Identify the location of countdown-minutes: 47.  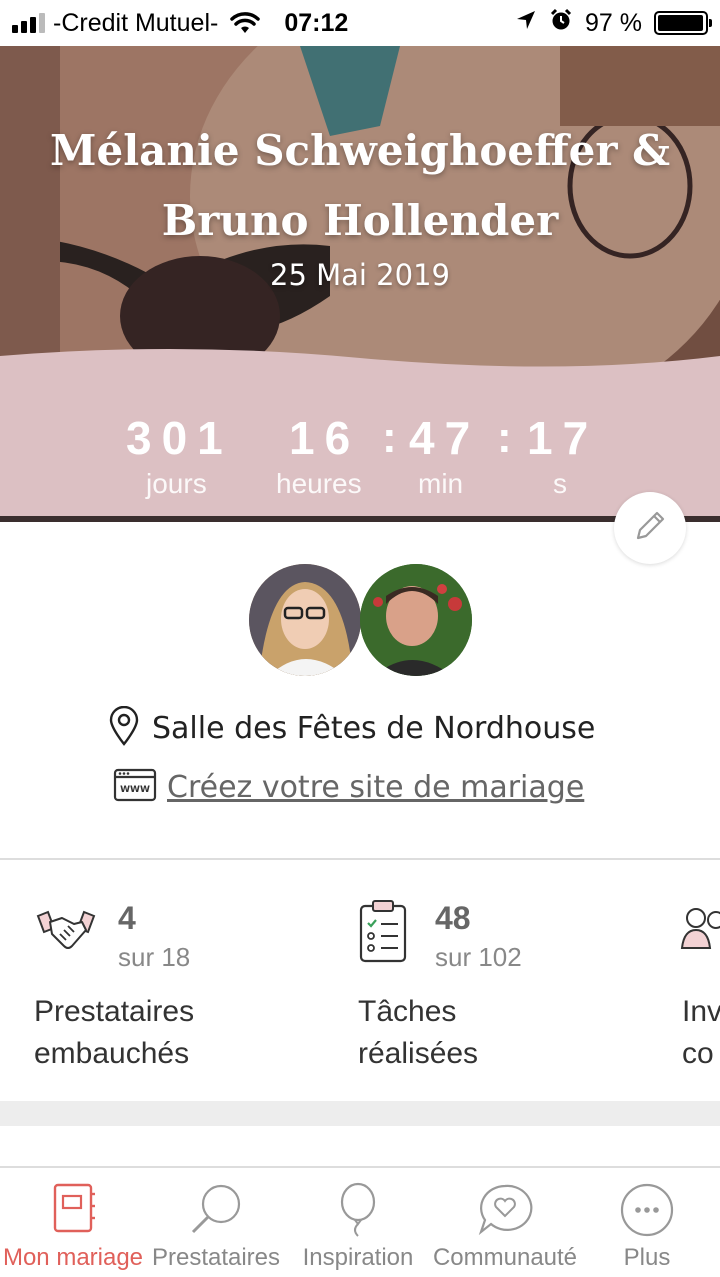
(445, 438).